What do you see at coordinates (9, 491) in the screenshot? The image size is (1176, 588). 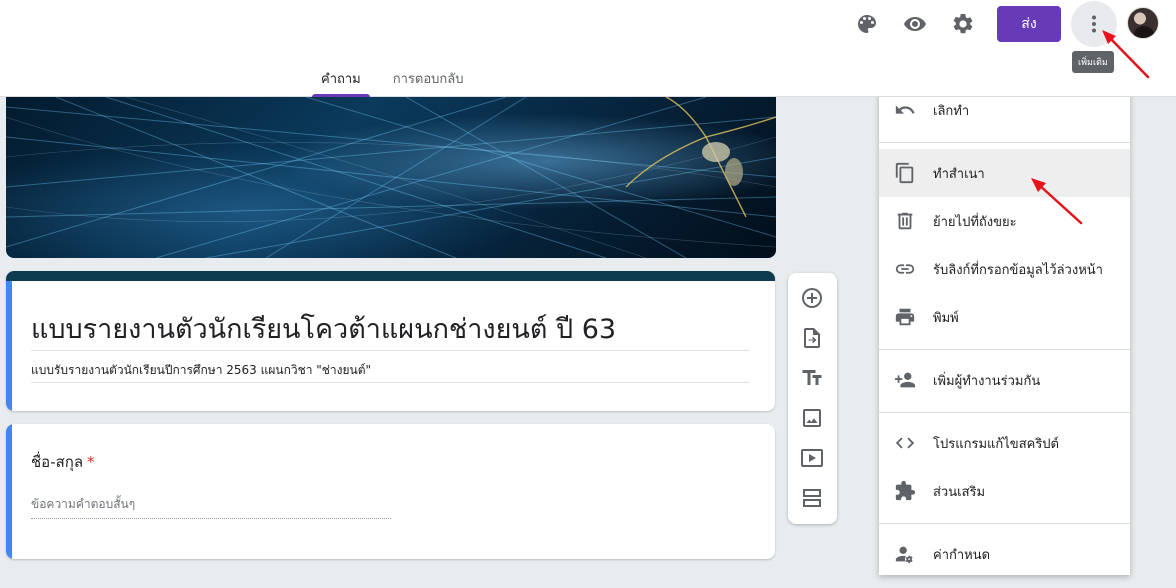 I see `question-card-indicator` at bounding box center [9, 491].